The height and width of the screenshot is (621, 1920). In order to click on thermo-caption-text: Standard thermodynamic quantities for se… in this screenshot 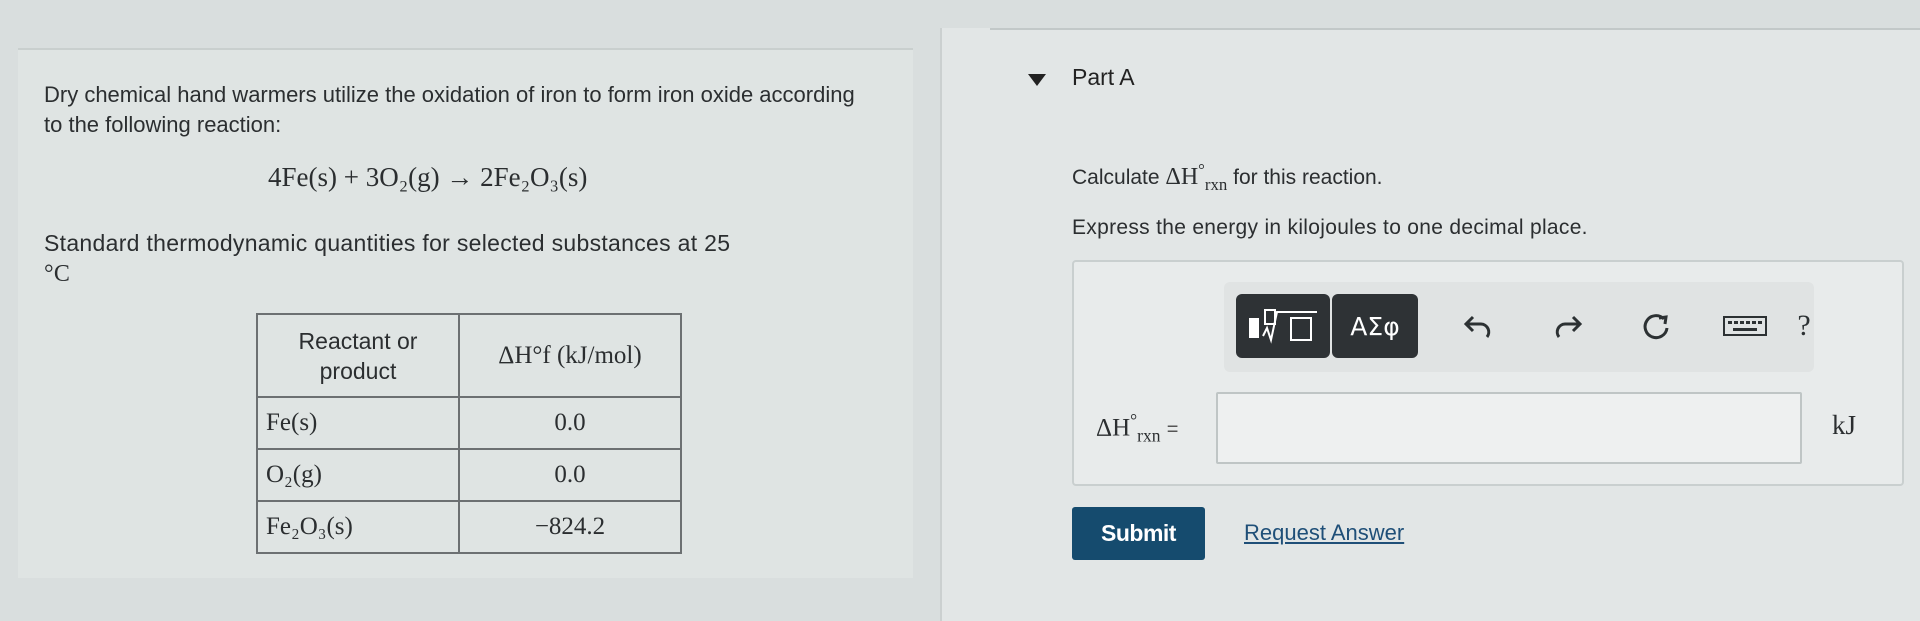, I will do `click(387, 243)`.